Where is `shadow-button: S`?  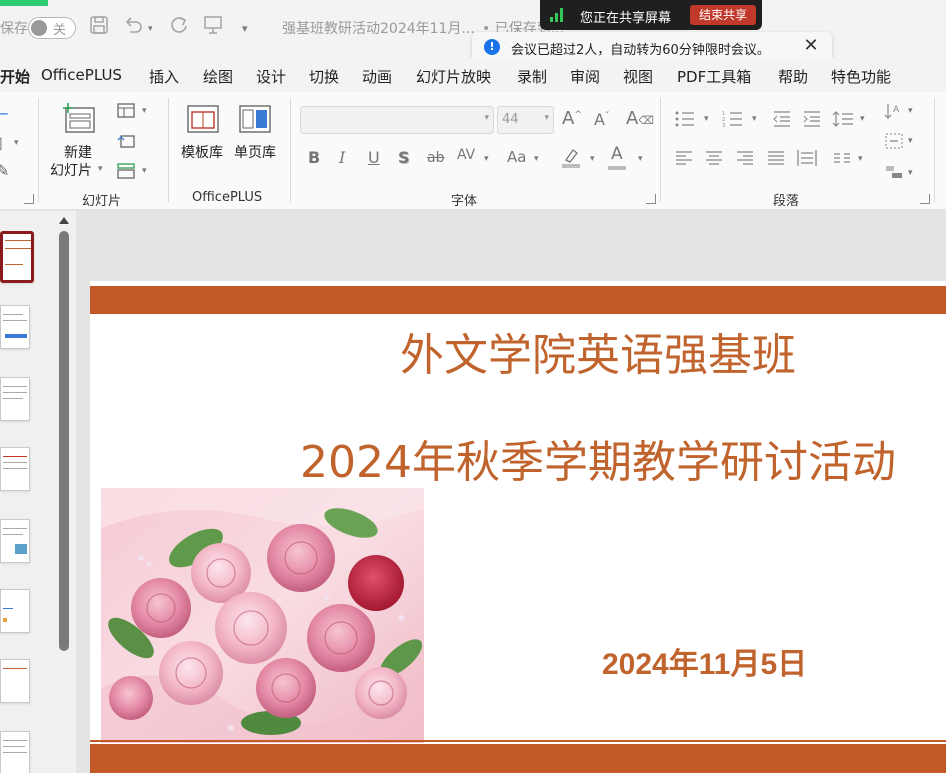 shadow-button: S is located at coordinates (404, 157).